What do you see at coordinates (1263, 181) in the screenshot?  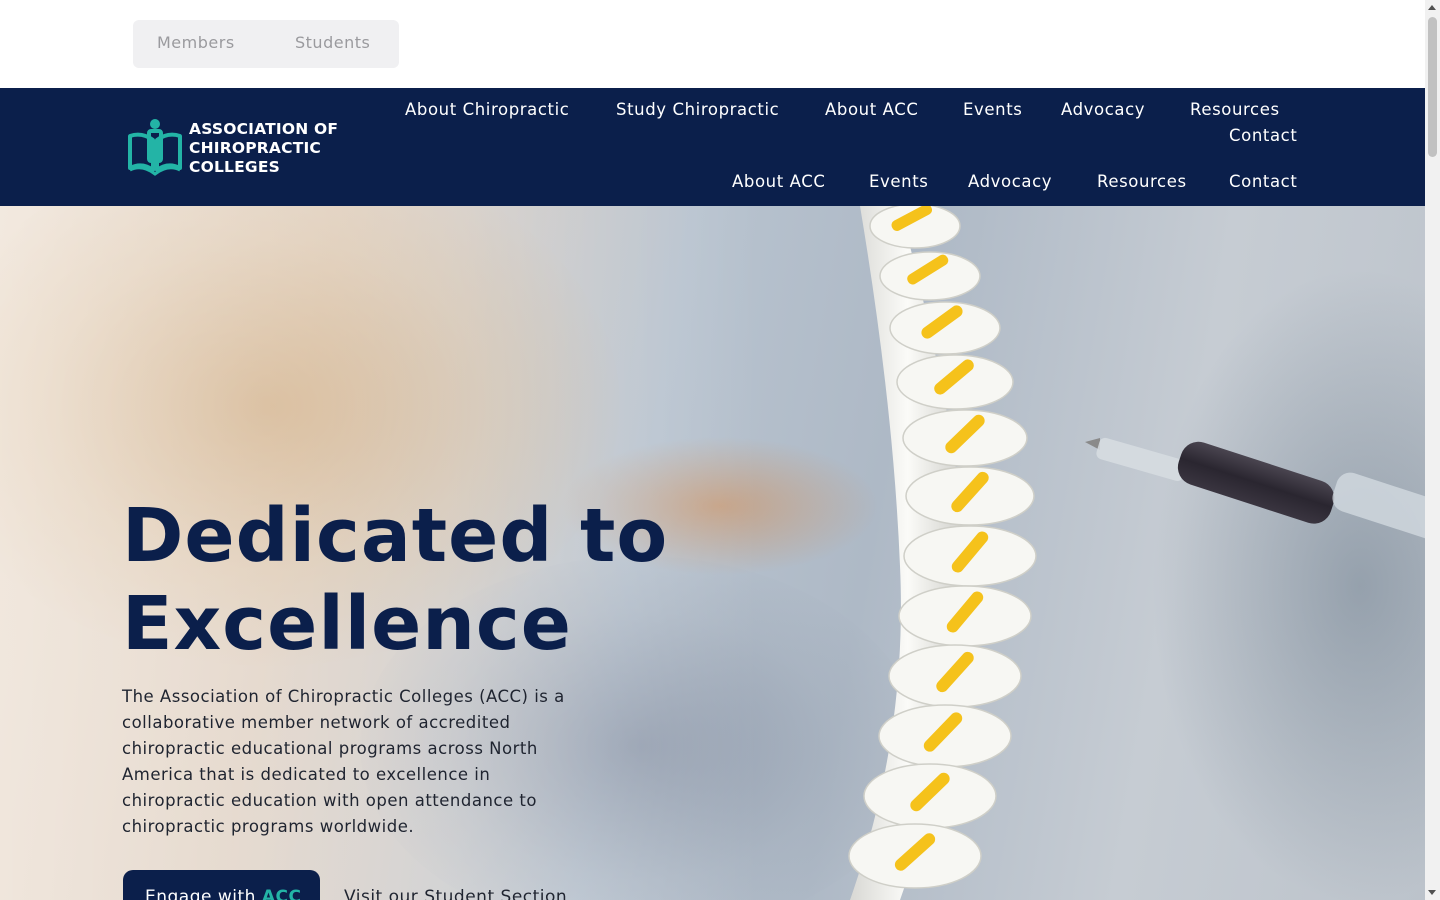 I see `nav-secondary-contact: Contact` at bounding box center [1263, 181].